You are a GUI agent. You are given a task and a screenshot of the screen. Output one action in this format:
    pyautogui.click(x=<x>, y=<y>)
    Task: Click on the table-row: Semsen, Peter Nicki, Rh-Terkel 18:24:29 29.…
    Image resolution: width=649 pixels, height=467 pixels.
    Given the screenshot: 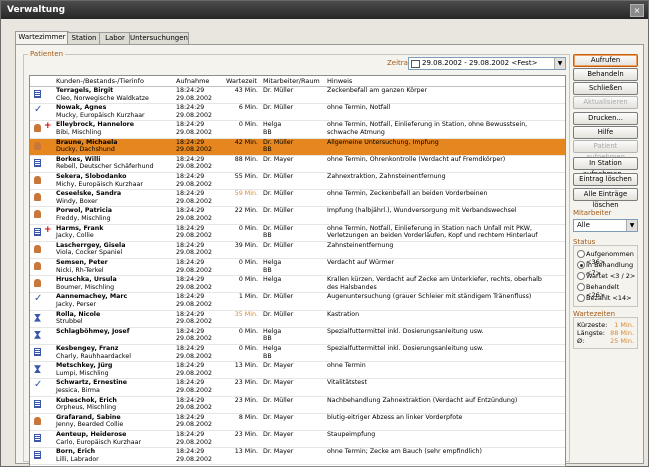 What is the action you would take?
    pyautogui.click(x=297, y=268)
    